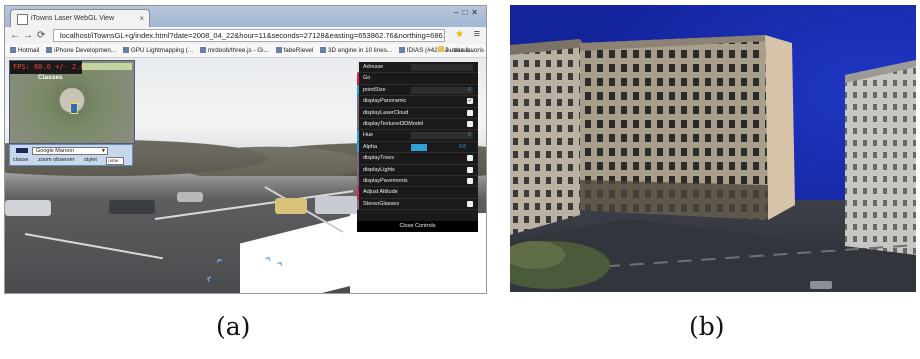 Image resolution: width=920 pixels, height=359 pixels. What do you see at coordinates (294, 50) in the screenshot?
I see `bookmark-item: fabeRievel` at bounding box center [294, 50].